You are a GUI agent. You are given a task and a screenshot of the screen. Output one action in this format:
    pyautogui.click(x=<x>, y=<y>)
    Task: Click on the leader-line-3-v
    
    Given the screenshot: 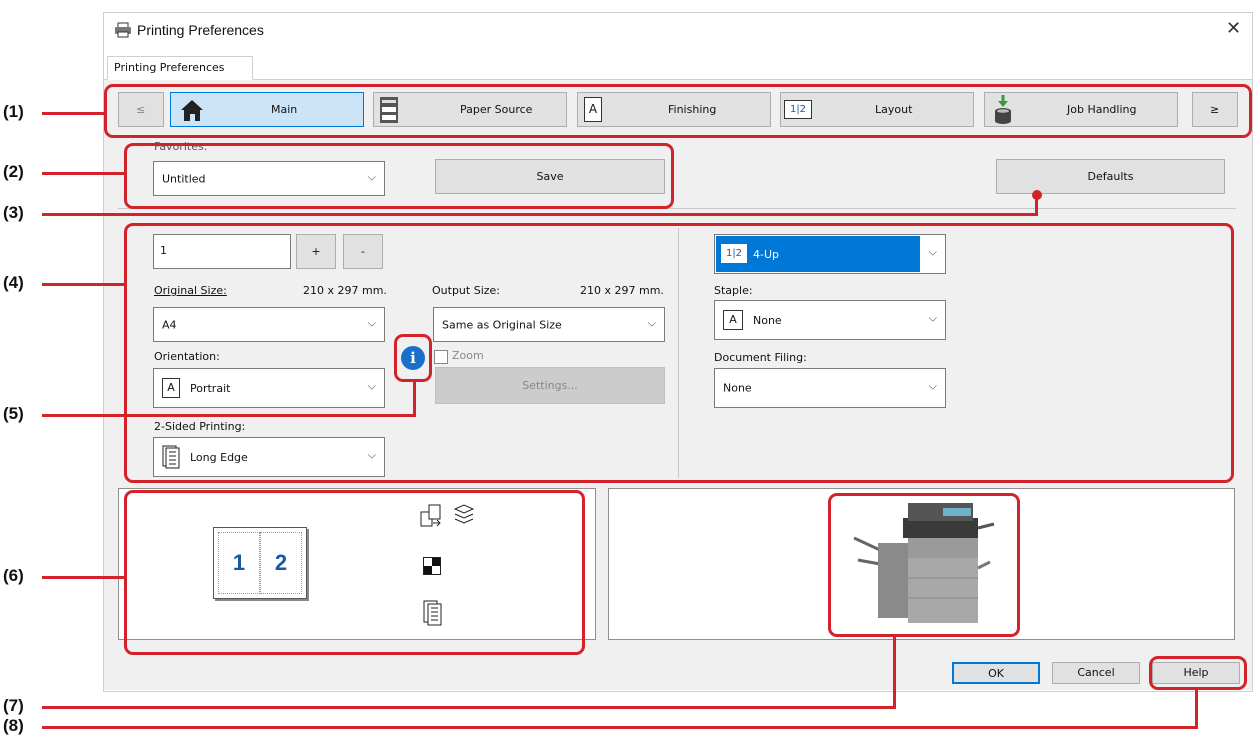 What is the action you would take?
    pyautogui.click(x=1036, y=206)
    